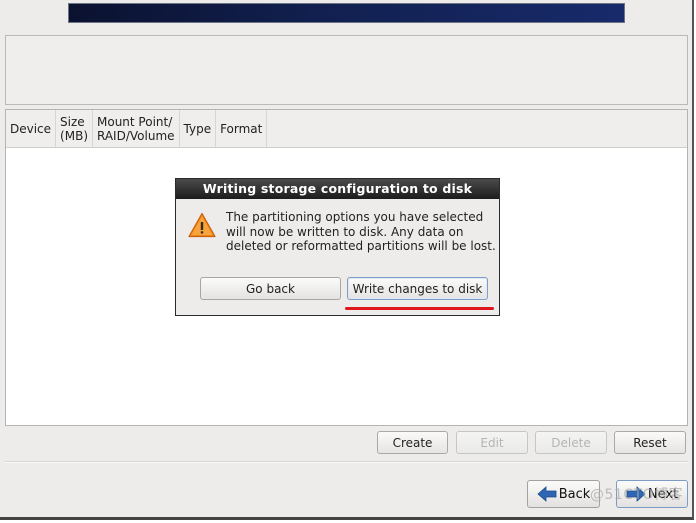 The width and height of the screenshot is (696, 523). I want to click on annotation-underline, so click(419, 308).